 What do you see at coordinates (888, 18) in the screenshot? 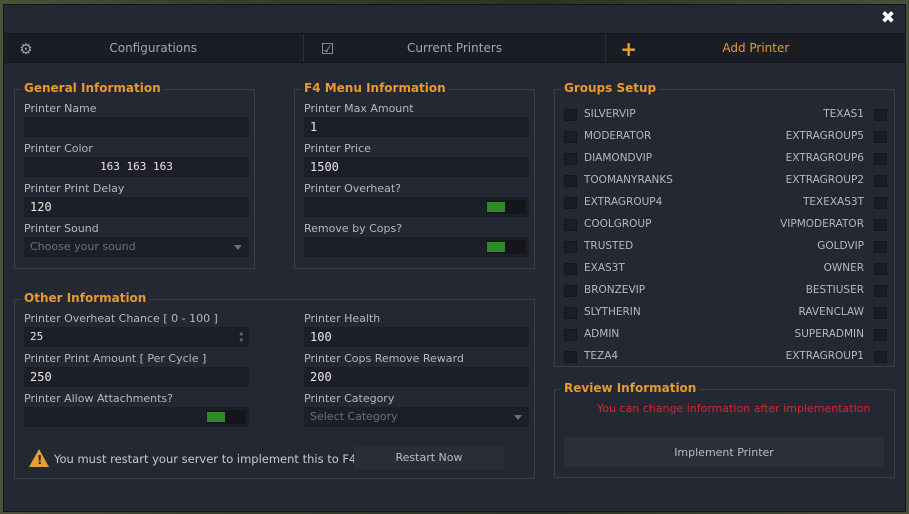
I see `close-icon: ✖` at bounding box center [888, 18].